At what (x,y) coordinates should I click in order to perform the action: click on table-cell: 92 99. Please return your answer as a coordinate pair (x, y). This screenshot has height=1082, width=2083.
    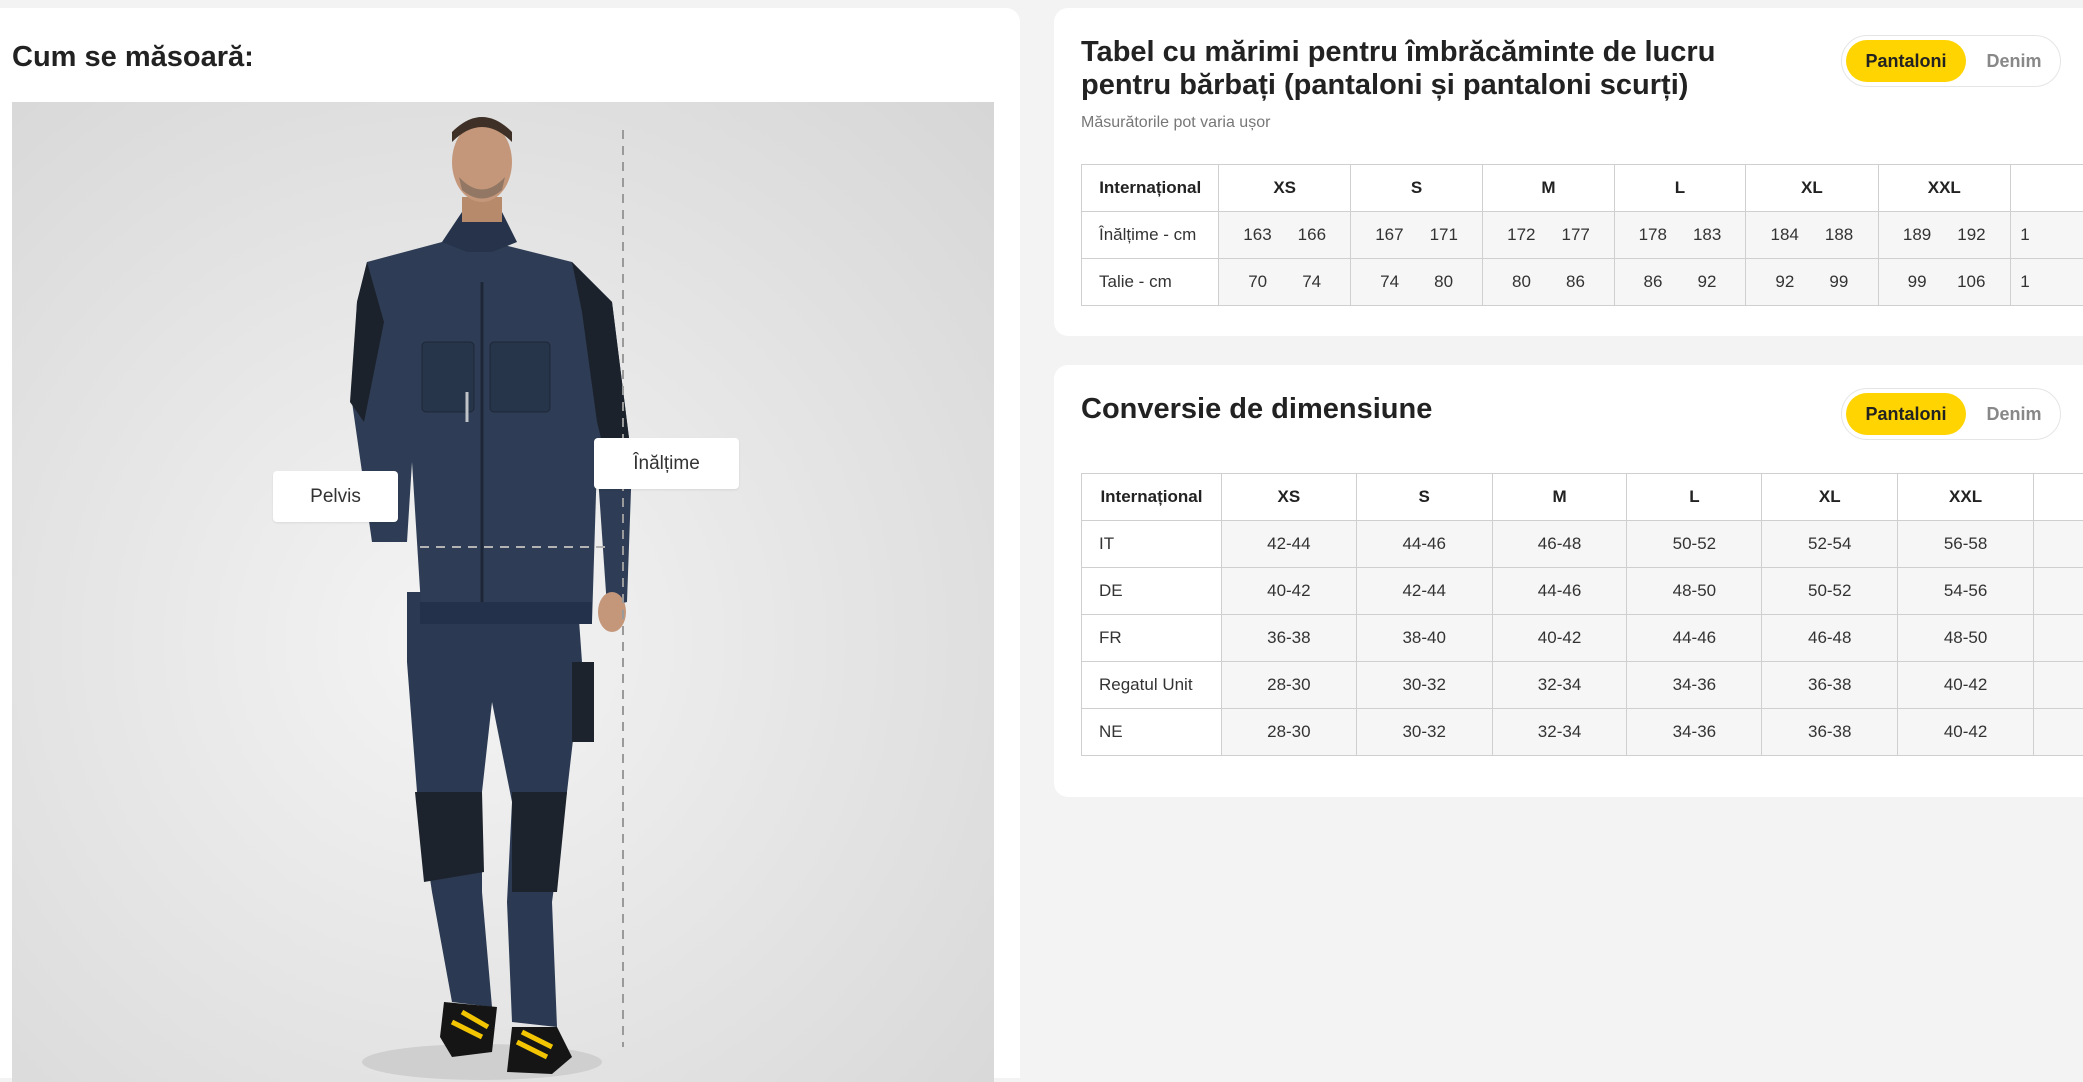
    Looking at the image, I should click on (1812, 282).